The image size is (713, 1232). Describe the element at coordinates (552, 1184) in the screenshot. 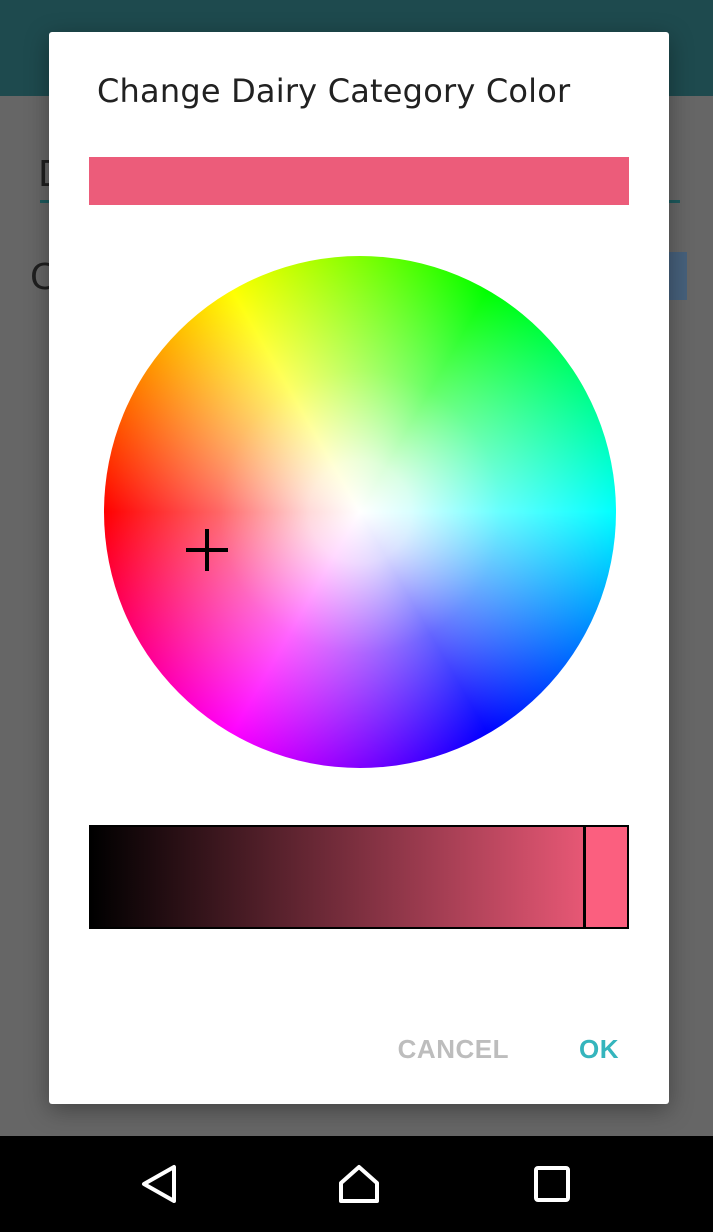

I see `recent-apps-square-icon` at that location.